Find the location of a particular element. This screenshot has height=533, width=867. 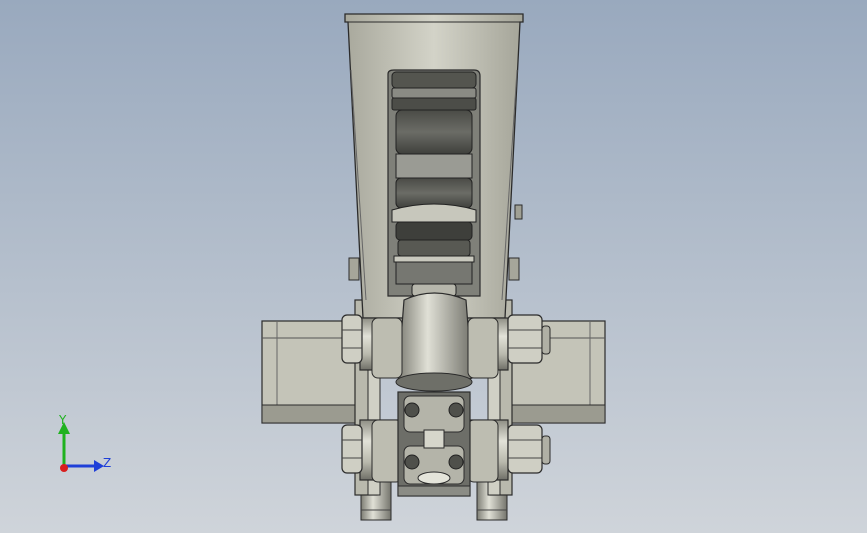

coordinate-triad is located at coordinates (84, 448).